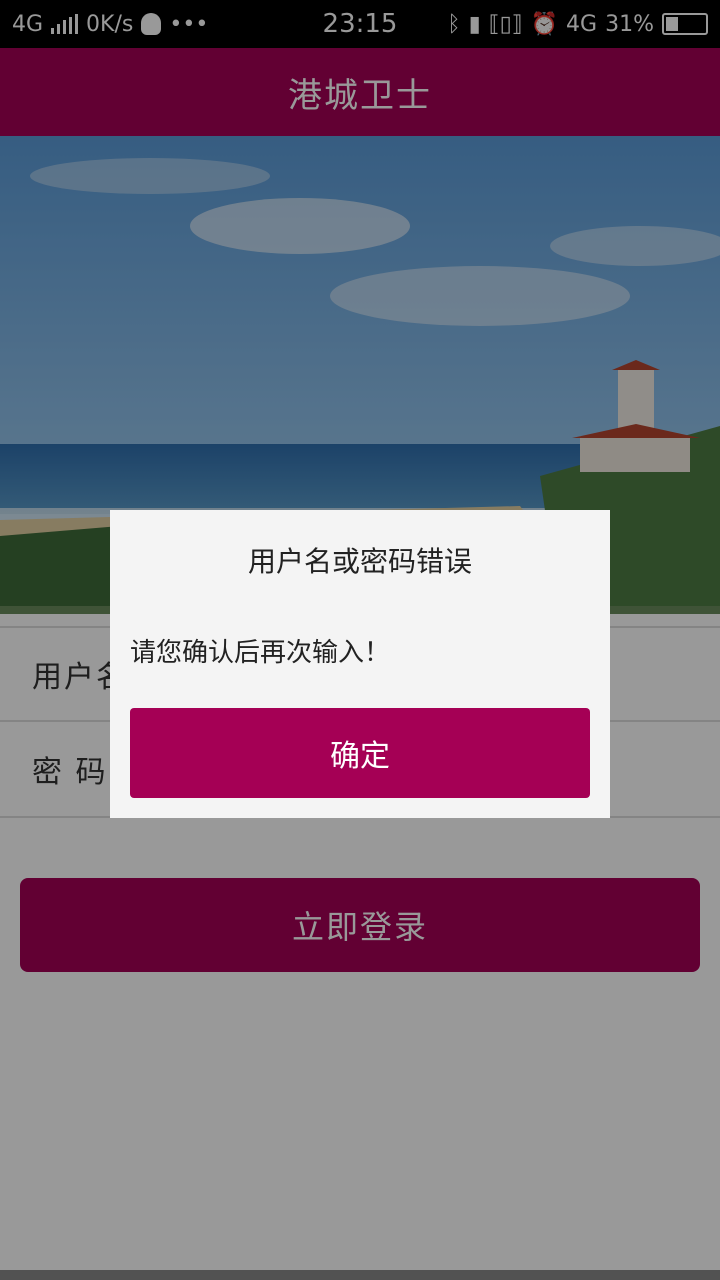 The image size is (720, 1280). What do you see at coordinates (360, 753) in the screenshot?
I see `confirm-button: 确定` at bounding box center [360, 753].